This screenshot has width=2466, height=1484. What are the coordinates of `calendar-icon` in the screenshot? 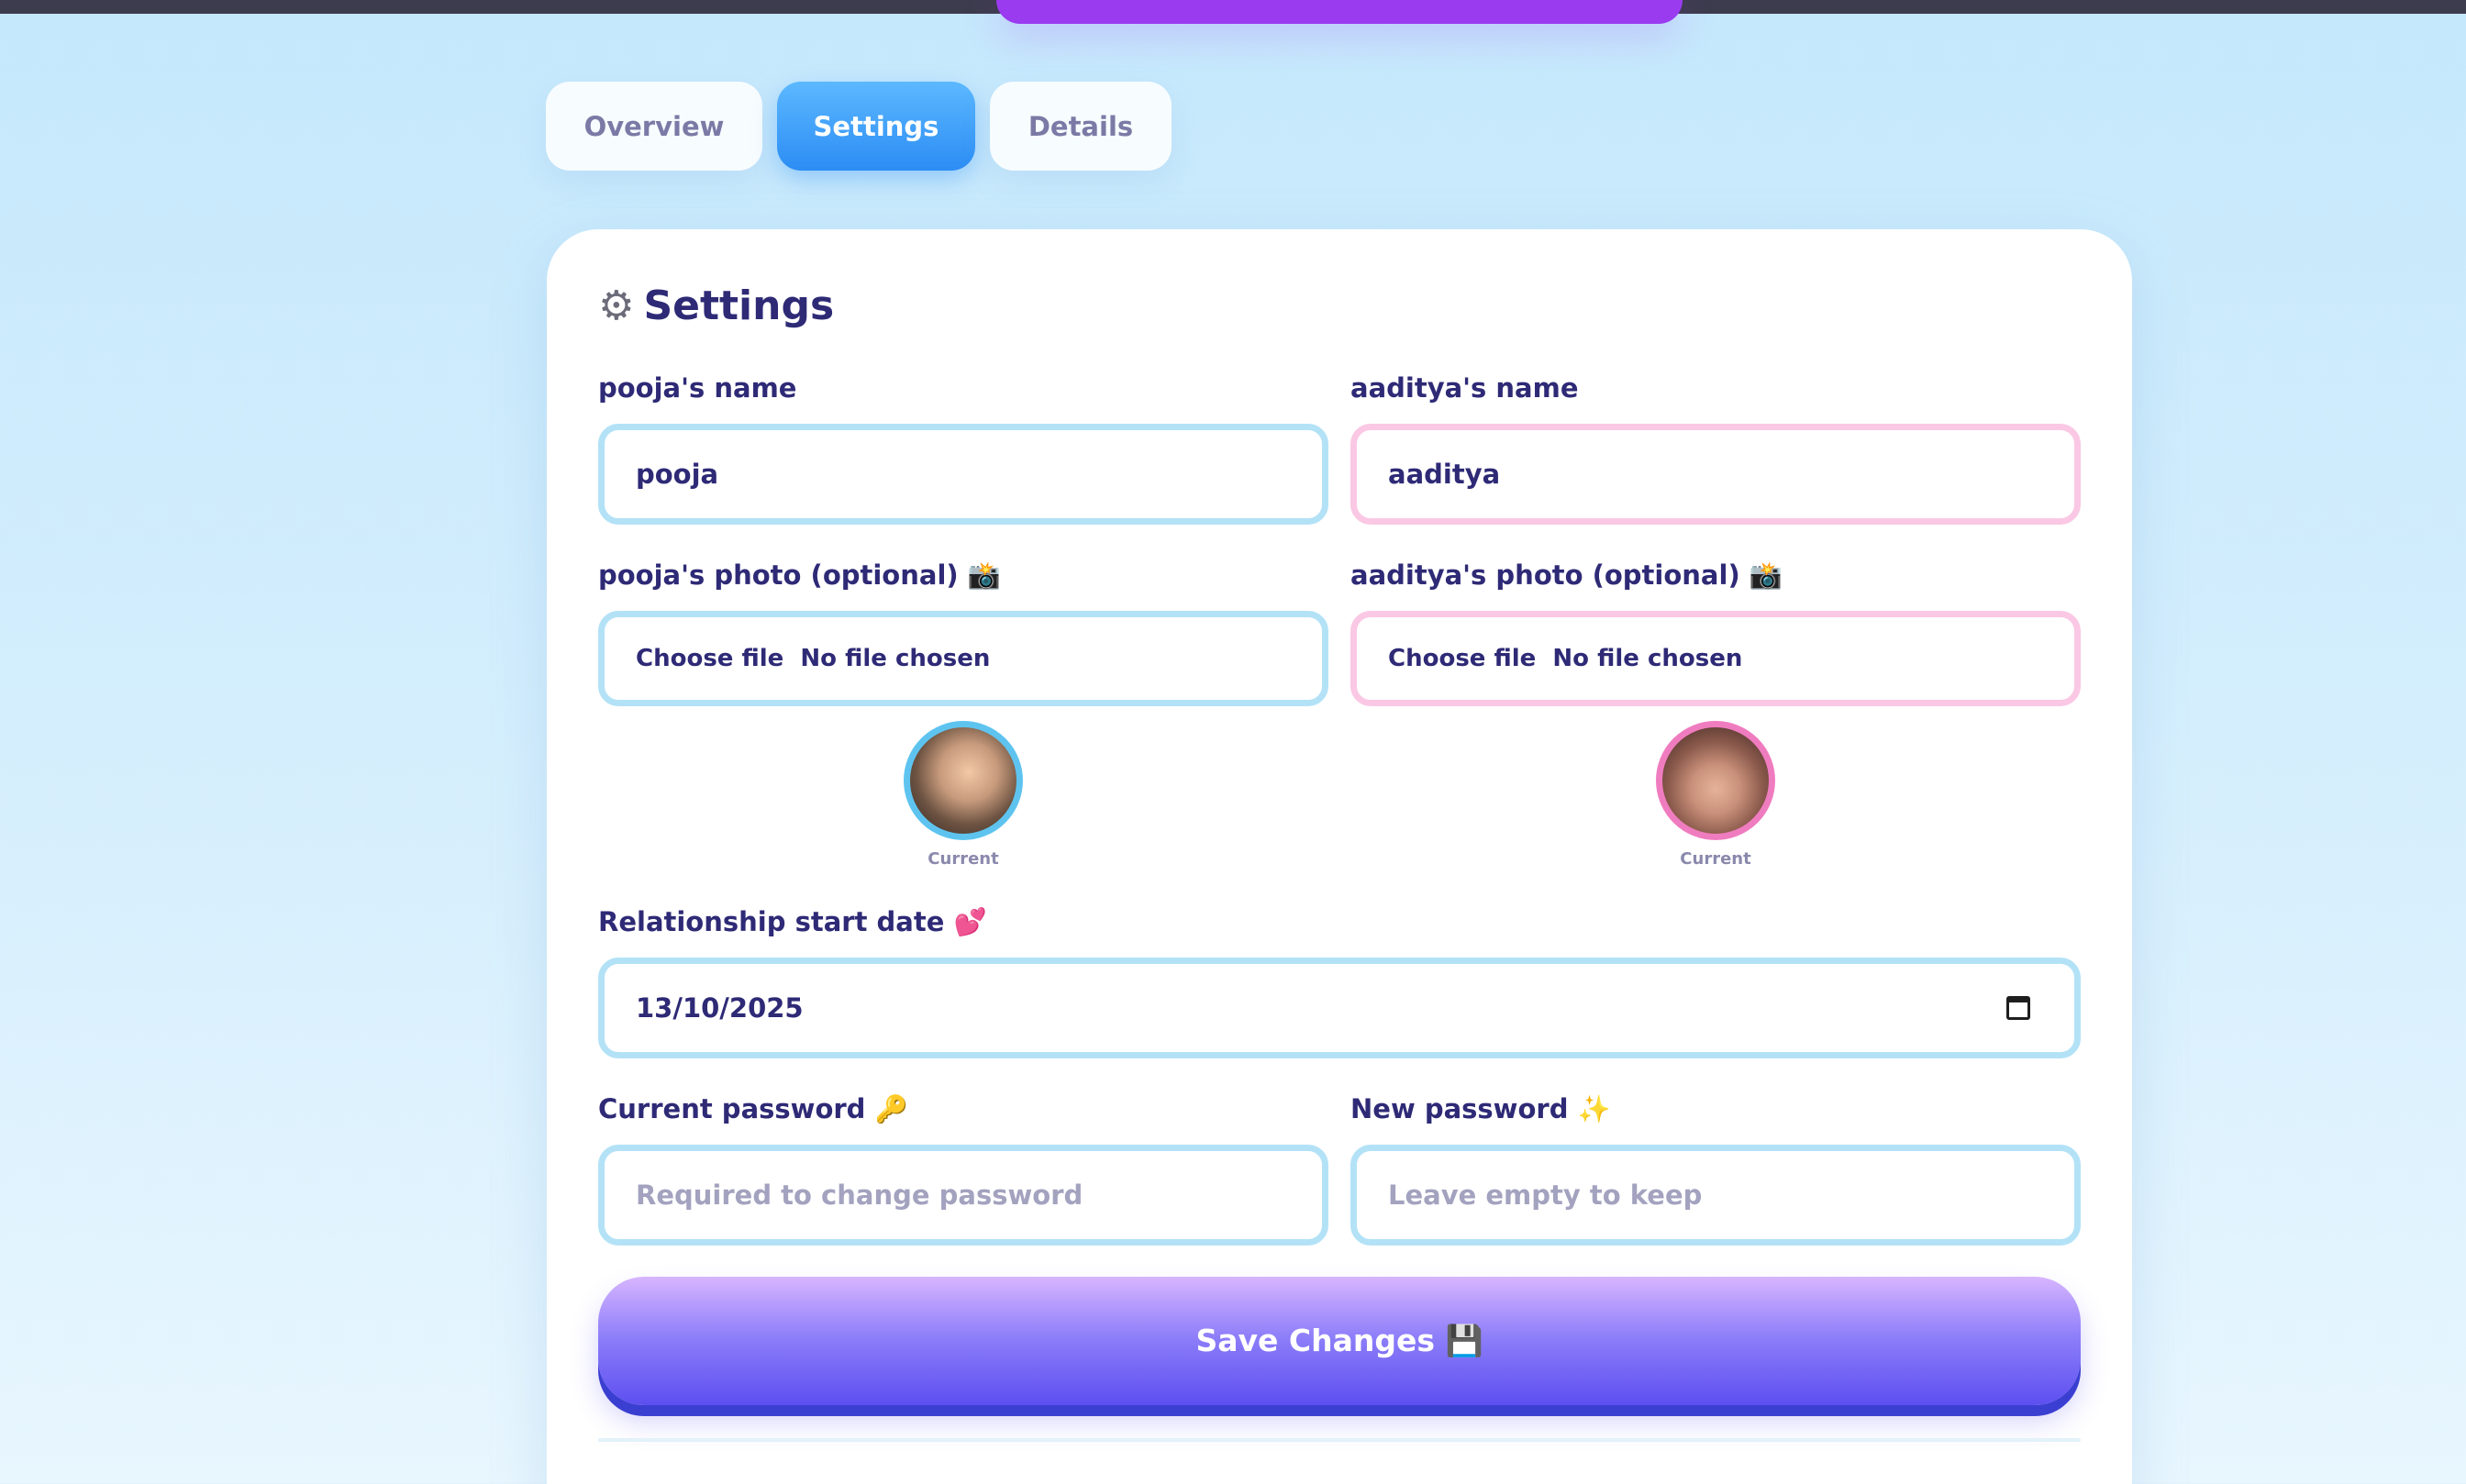 It's located at (2018, 1008).